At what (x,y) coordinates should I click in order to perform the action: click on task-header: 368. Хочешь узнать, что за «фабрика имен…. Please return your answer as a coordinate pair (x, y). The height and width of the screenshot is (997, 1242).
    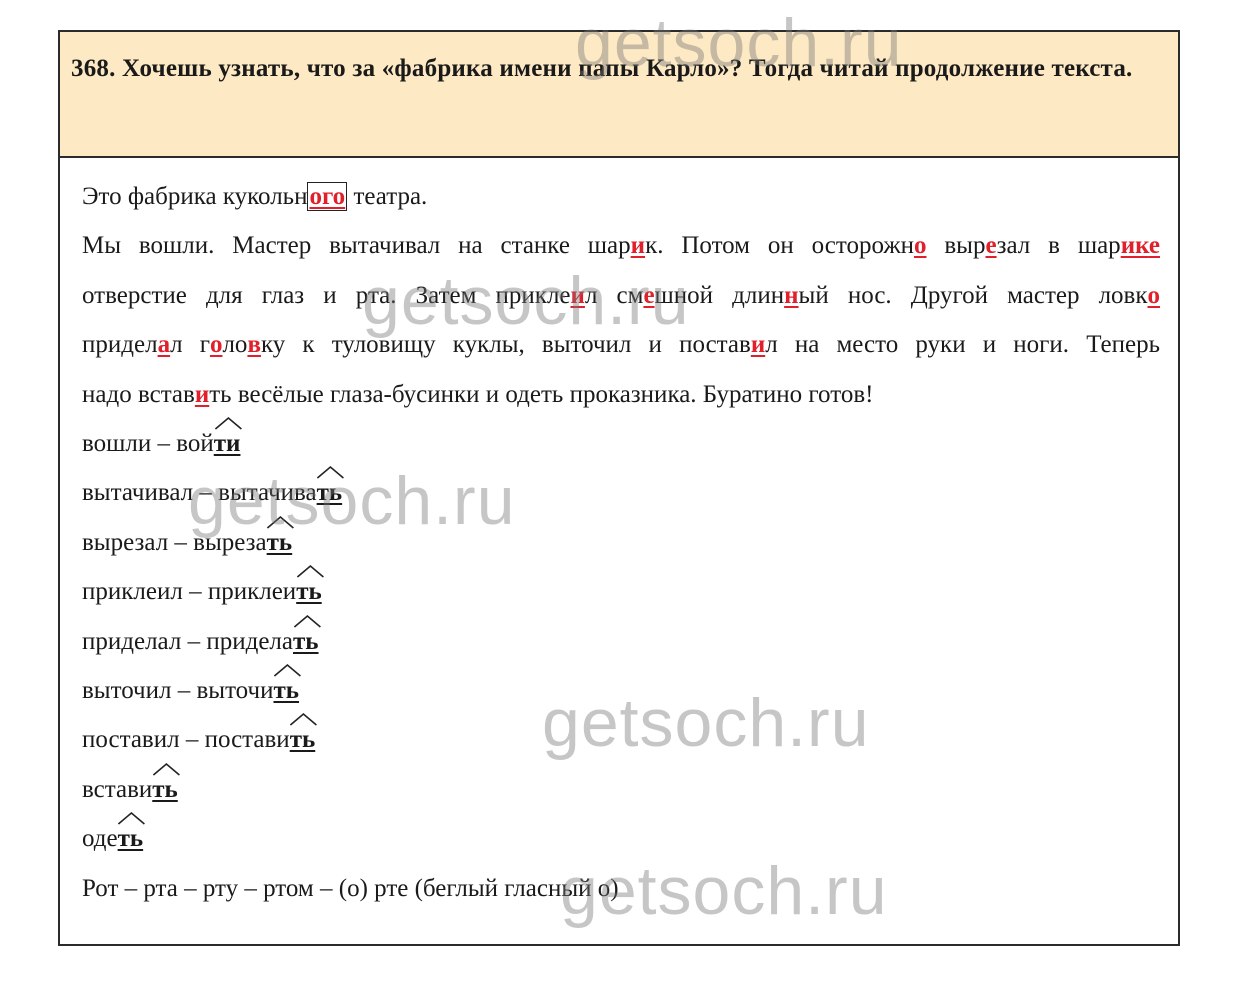
    Looking at the image, I should click on (619, 95).